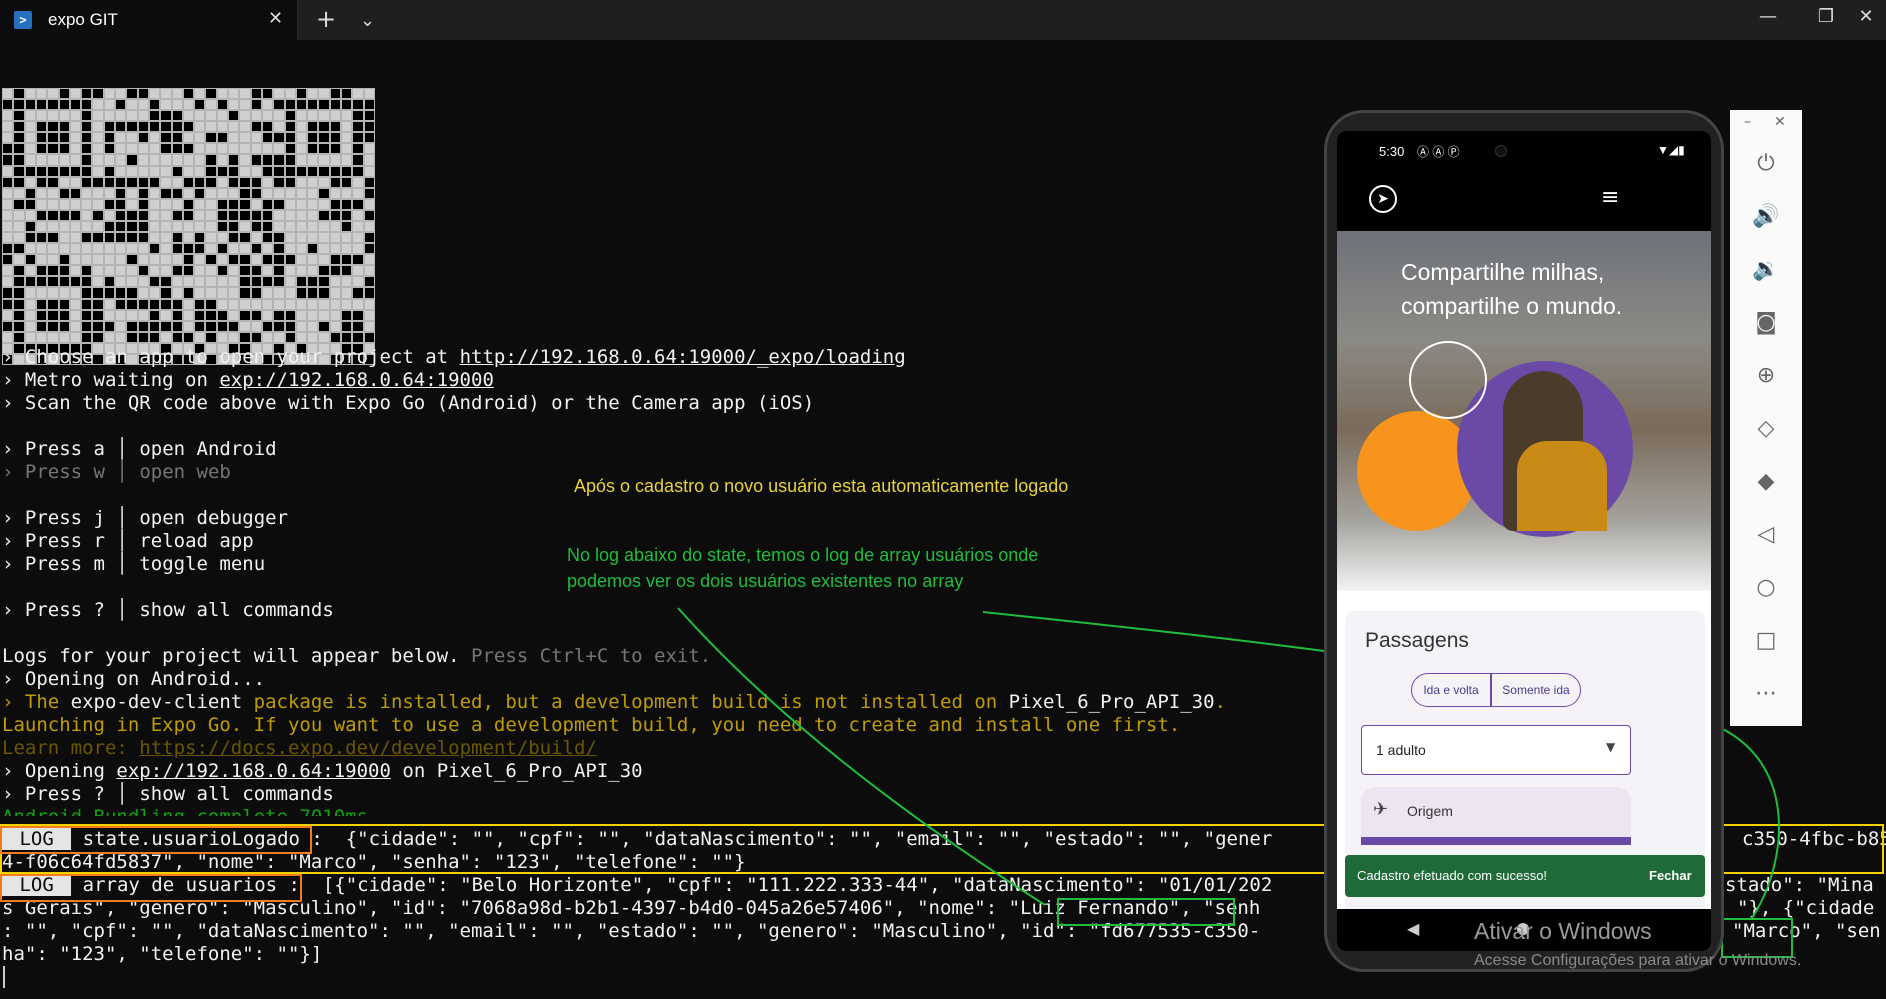 The image size is (1886, 999). What do you see at coordinates (1524, 201) in the screenshot?
I see `app-header: ➤ ≡` at bounding box center [1524, 201].